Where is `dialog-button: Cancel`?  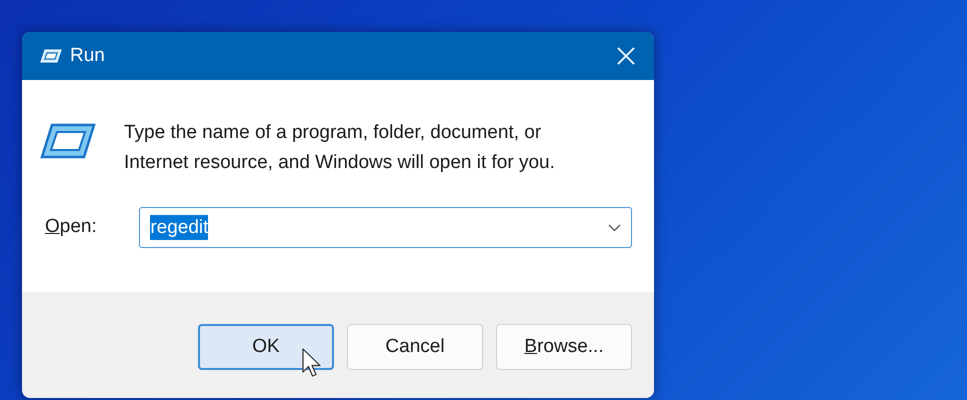 dialog-button: Cancel is located at coordinates (415, 347).